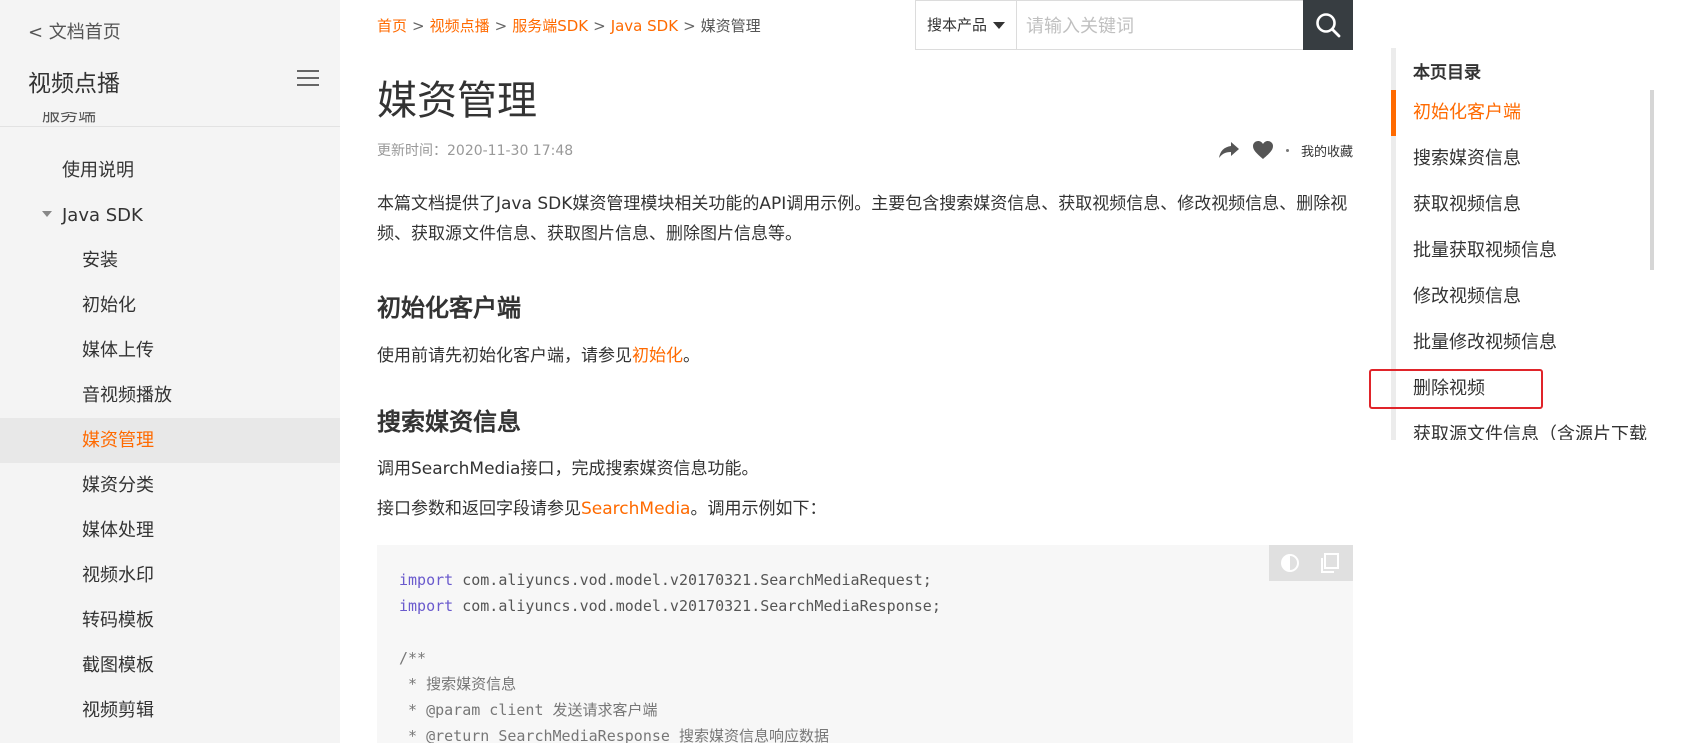 The image size is (1687, 743). I want to click on code-line: * @return SearchMediaResponse 搜索媒资信息响应数据, so click(614, 735).